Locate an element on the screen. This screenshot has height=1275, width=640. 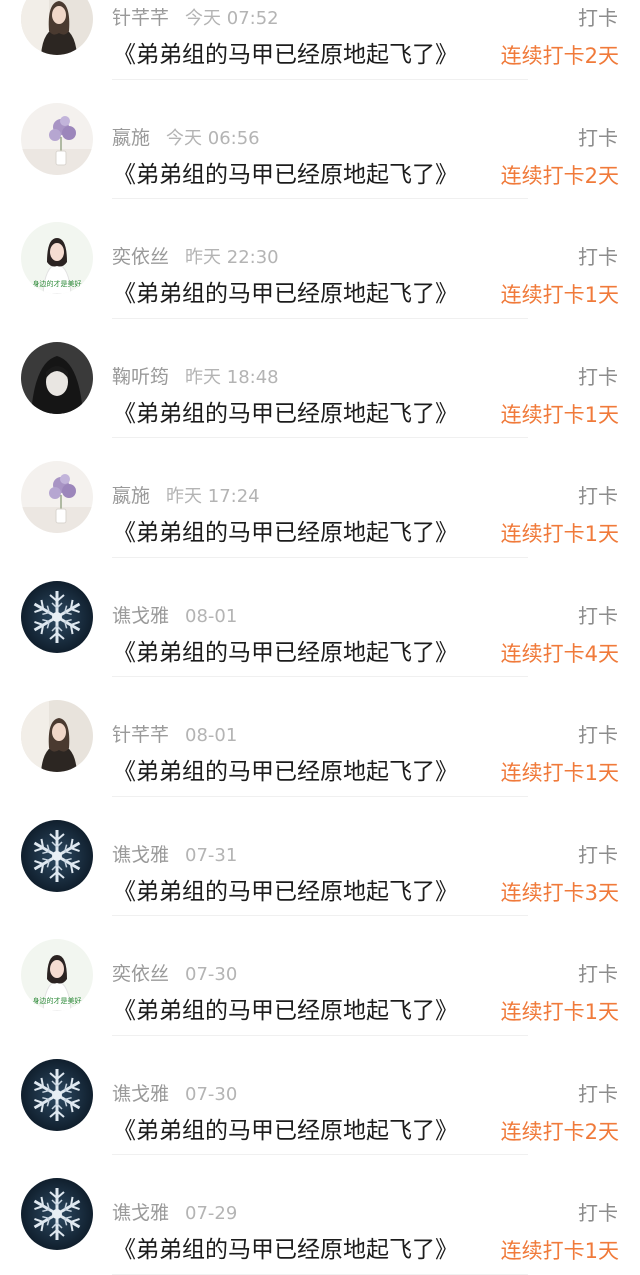
timestamp: 昨天 18:48 is located at coordinates (232, 377).